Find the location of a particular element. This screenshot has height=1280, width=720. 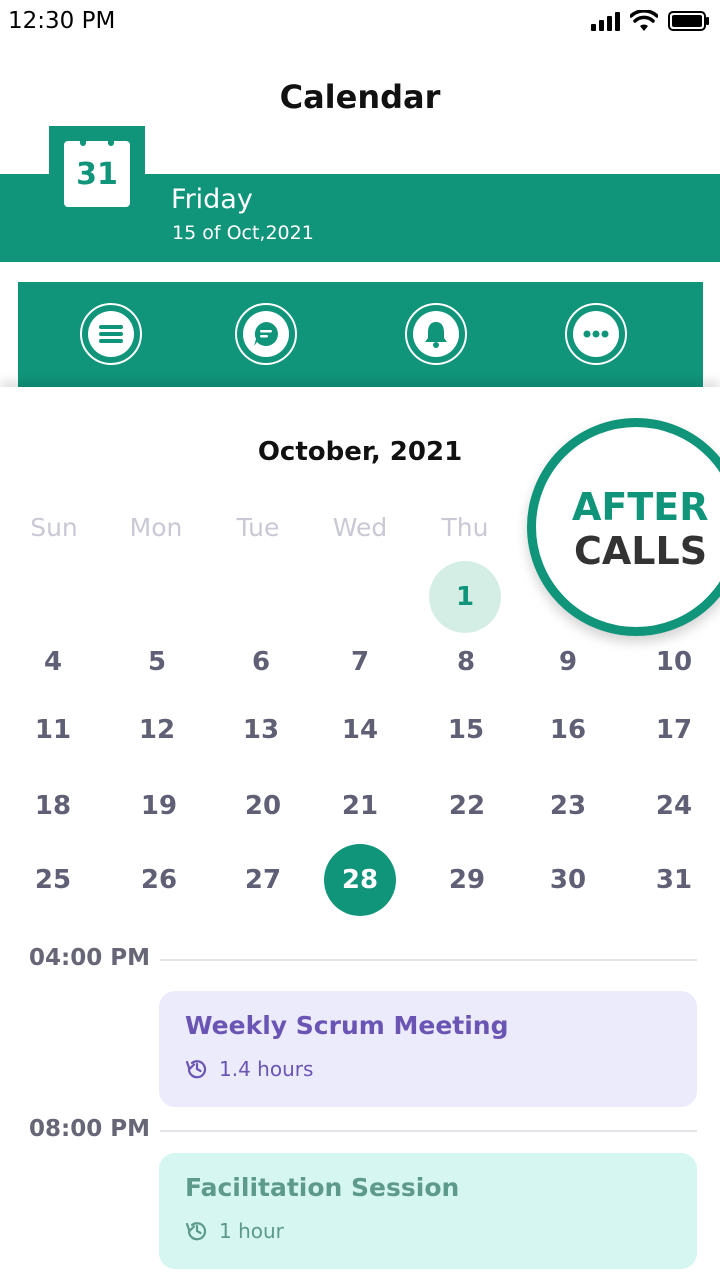

day-cell: 10 is located at coordinates (674, 662).